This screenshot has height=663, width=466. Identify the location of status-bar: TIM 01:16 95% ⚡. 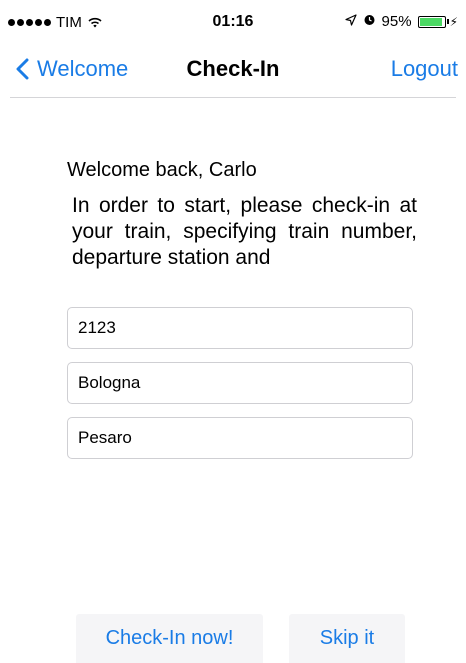
(233, 20).